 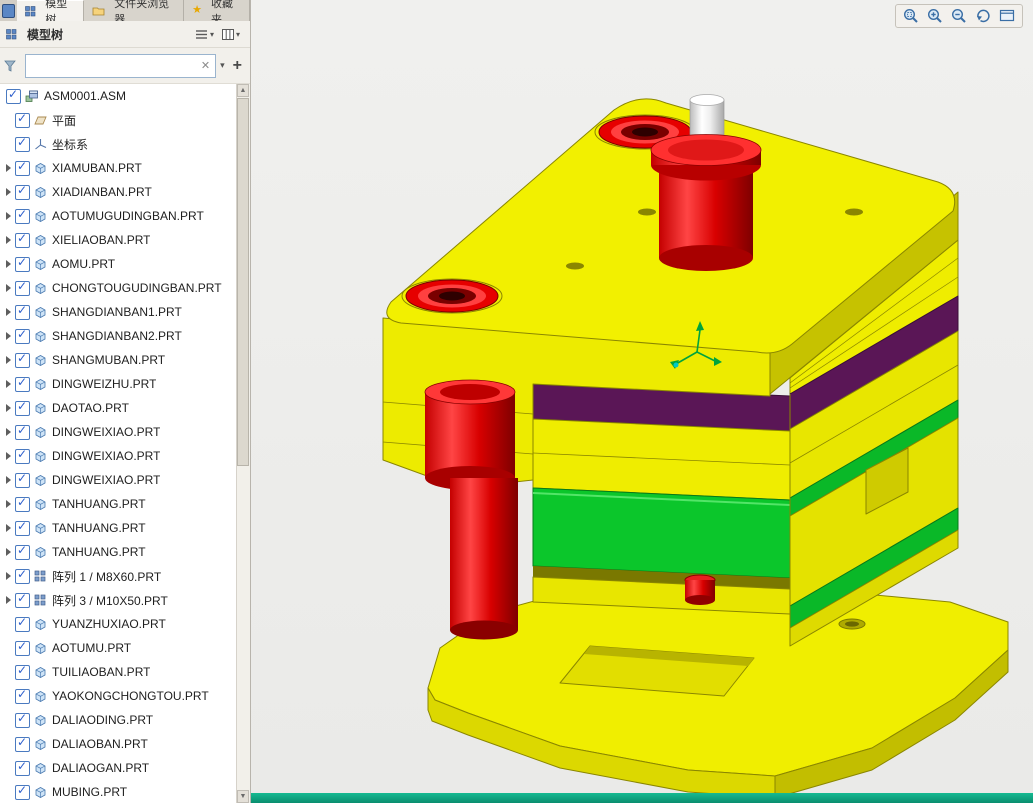 What do you see at coordinates (118, 408) in the screenshot?
I see `tree-item: DAOTAO.PRT` at bounding box center [118, 408].